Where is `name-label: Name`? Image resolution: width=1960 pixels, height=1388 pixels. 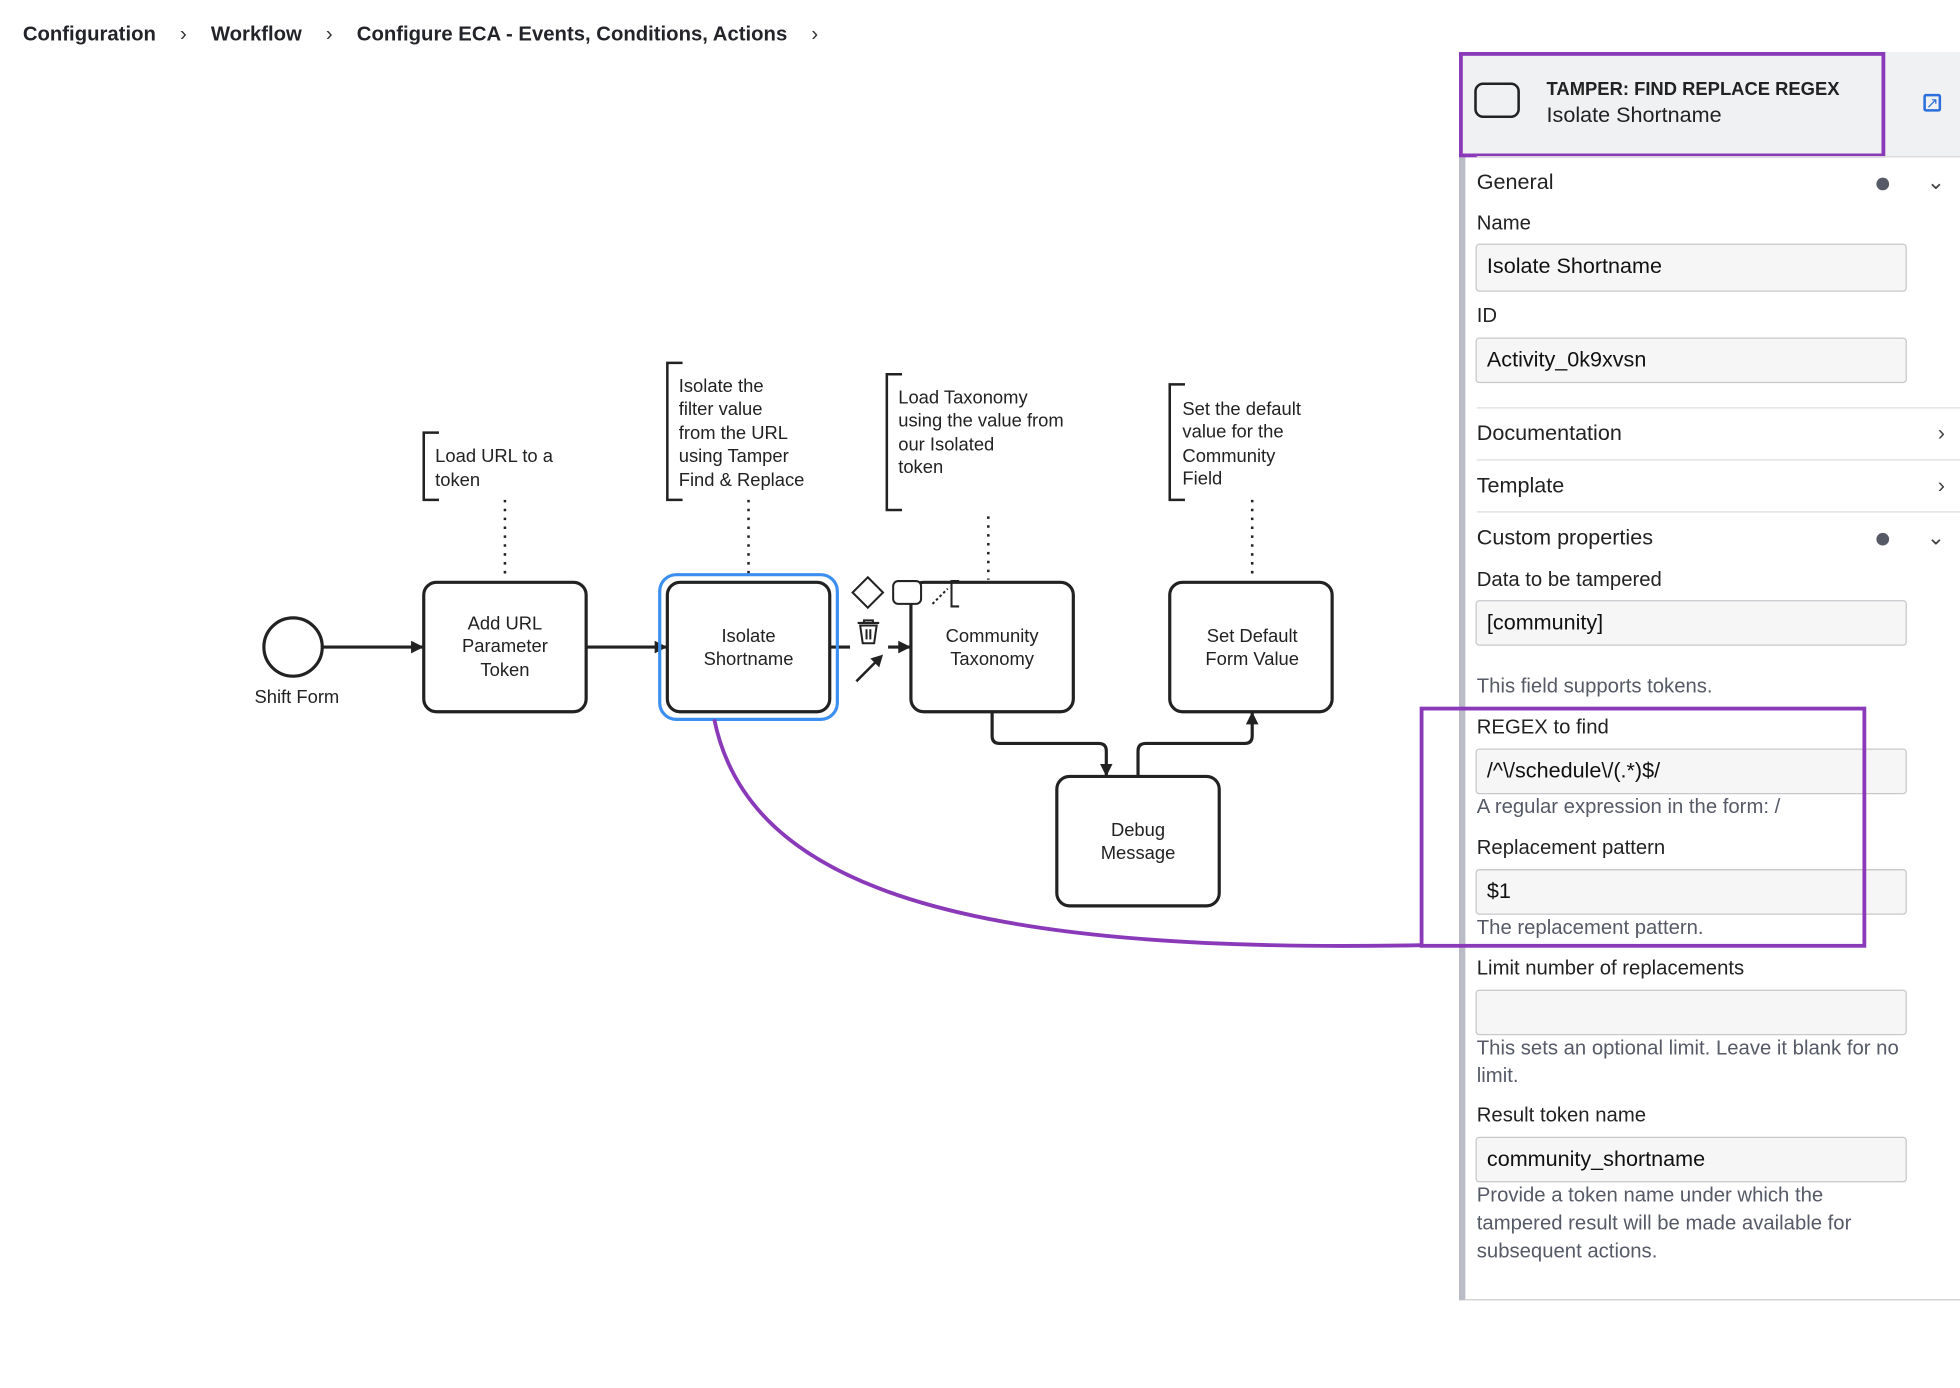 name-label: Name is located at coordinates (1503, 224).